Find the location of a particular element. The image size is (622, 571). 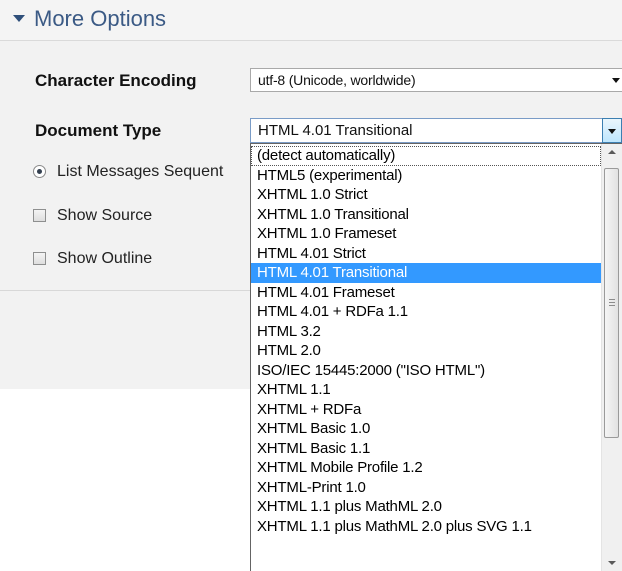

dropdown-option: XHTML Mobile Profile 1.2 is located at coordinates (426, 468).